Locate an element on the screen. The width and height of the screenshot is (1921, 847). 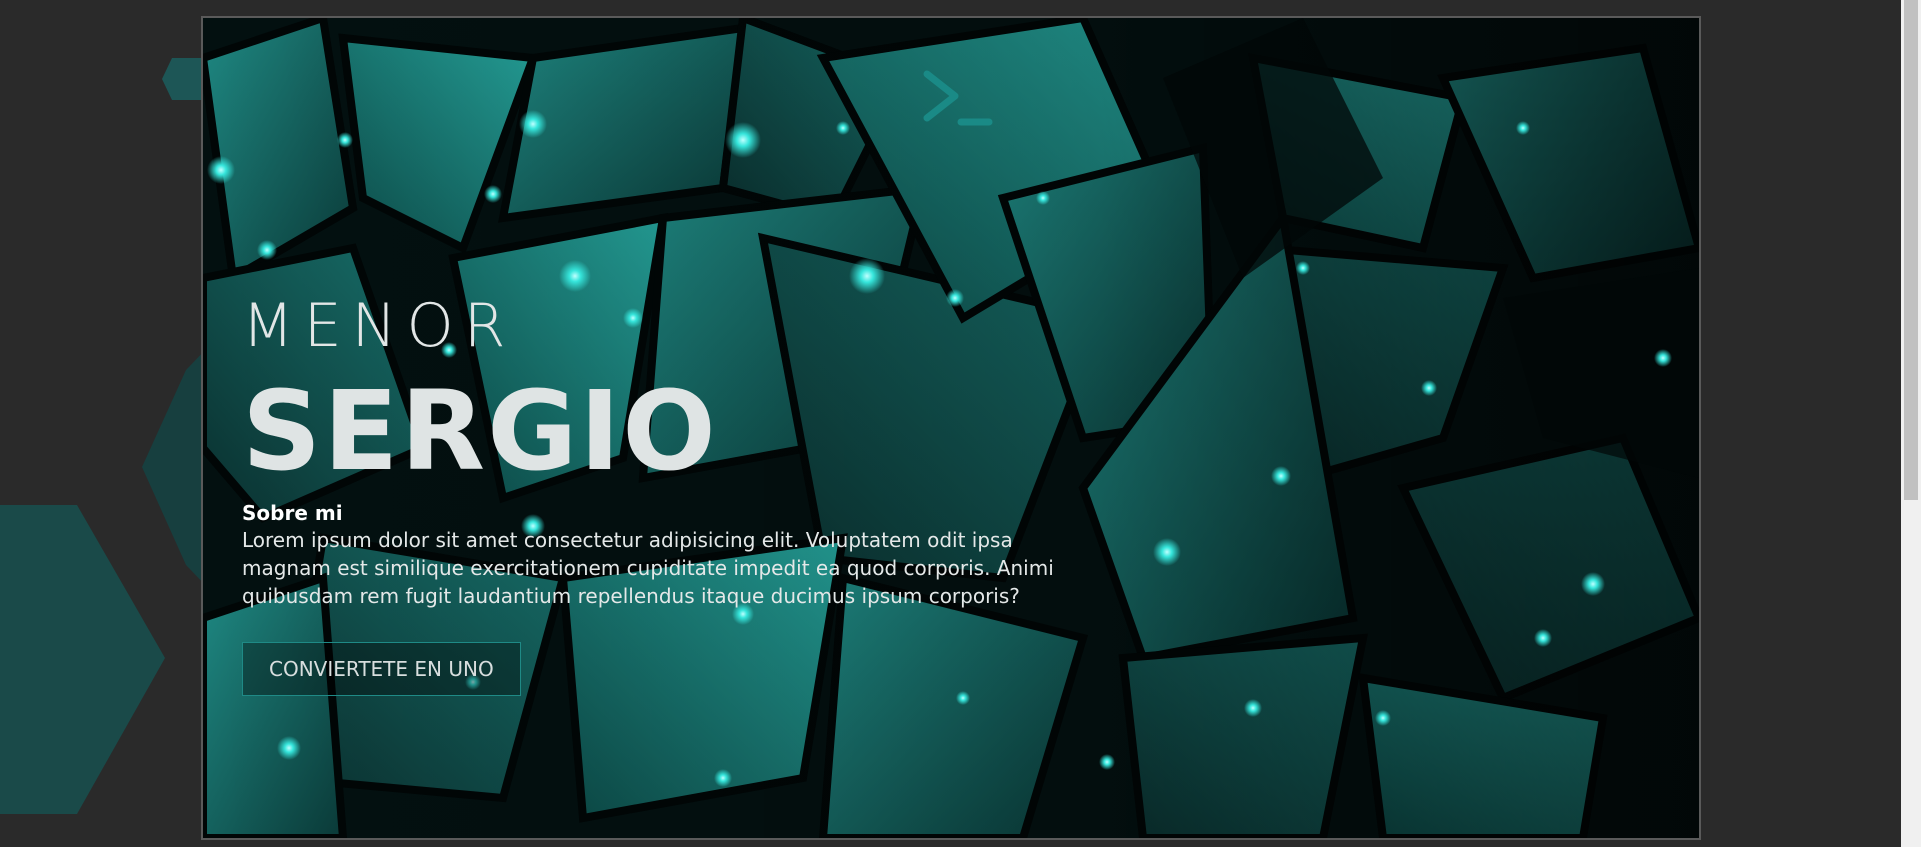
hexagon-medium is located at coordinates (176, 467).